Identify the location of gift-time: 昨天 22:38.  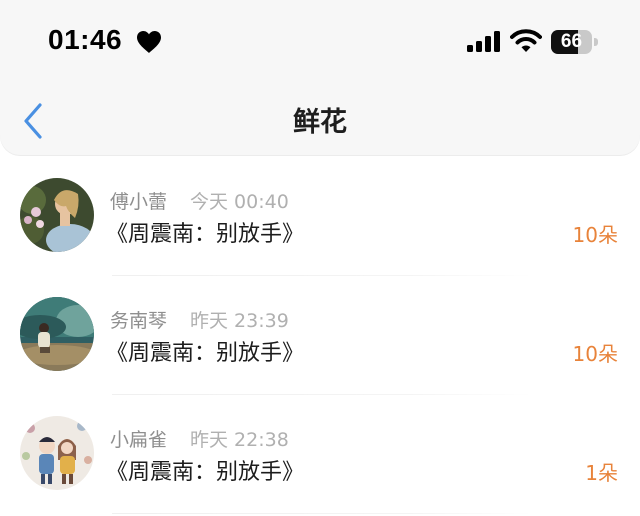
(239, 440).